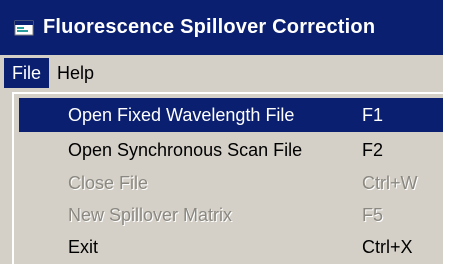  What do you see at coordinates (27, 73) in the screenshot?
I see `menu-file: File` at bounding box center [27, 73].